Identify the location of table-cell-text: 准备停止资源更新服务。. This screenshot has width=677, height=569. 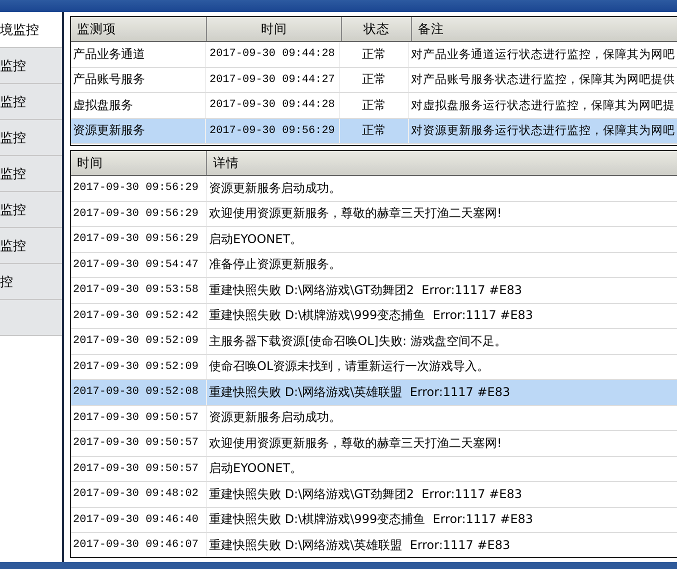
(275, 265).